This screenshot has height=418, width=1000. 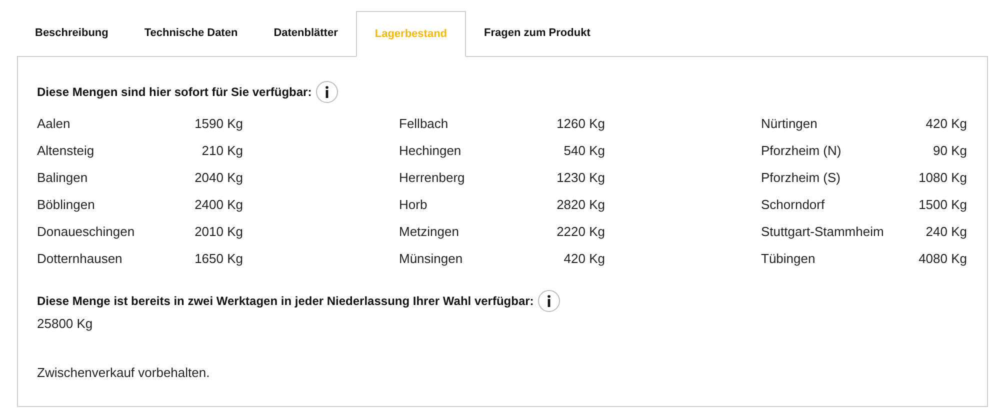 I want to click on stock-quantity: 2010 Kg, so click(x=218, y=231).